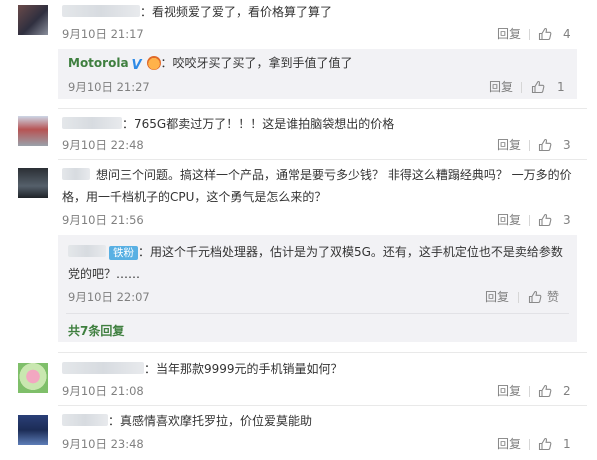  What do you see at coordinates (210, 421) in the screenshot?
I see `comment-text: ：真感情喜欢摩托罗拉，价位爱莫能助` at bounding box center [210, 421].